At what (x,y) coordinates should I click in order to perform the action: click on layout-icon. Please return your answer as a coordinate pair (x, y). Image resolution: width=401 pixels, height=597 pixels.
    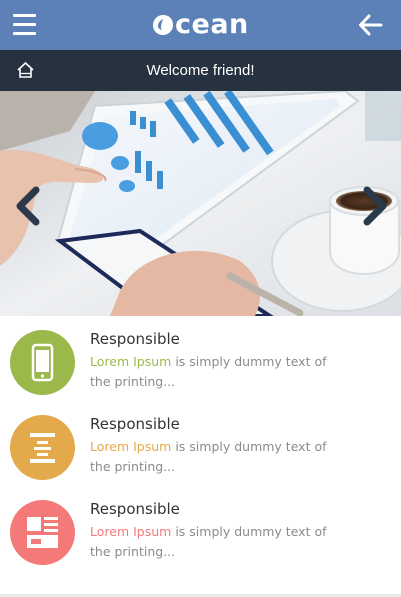
    Looking at the image, I should click on (42, 532).